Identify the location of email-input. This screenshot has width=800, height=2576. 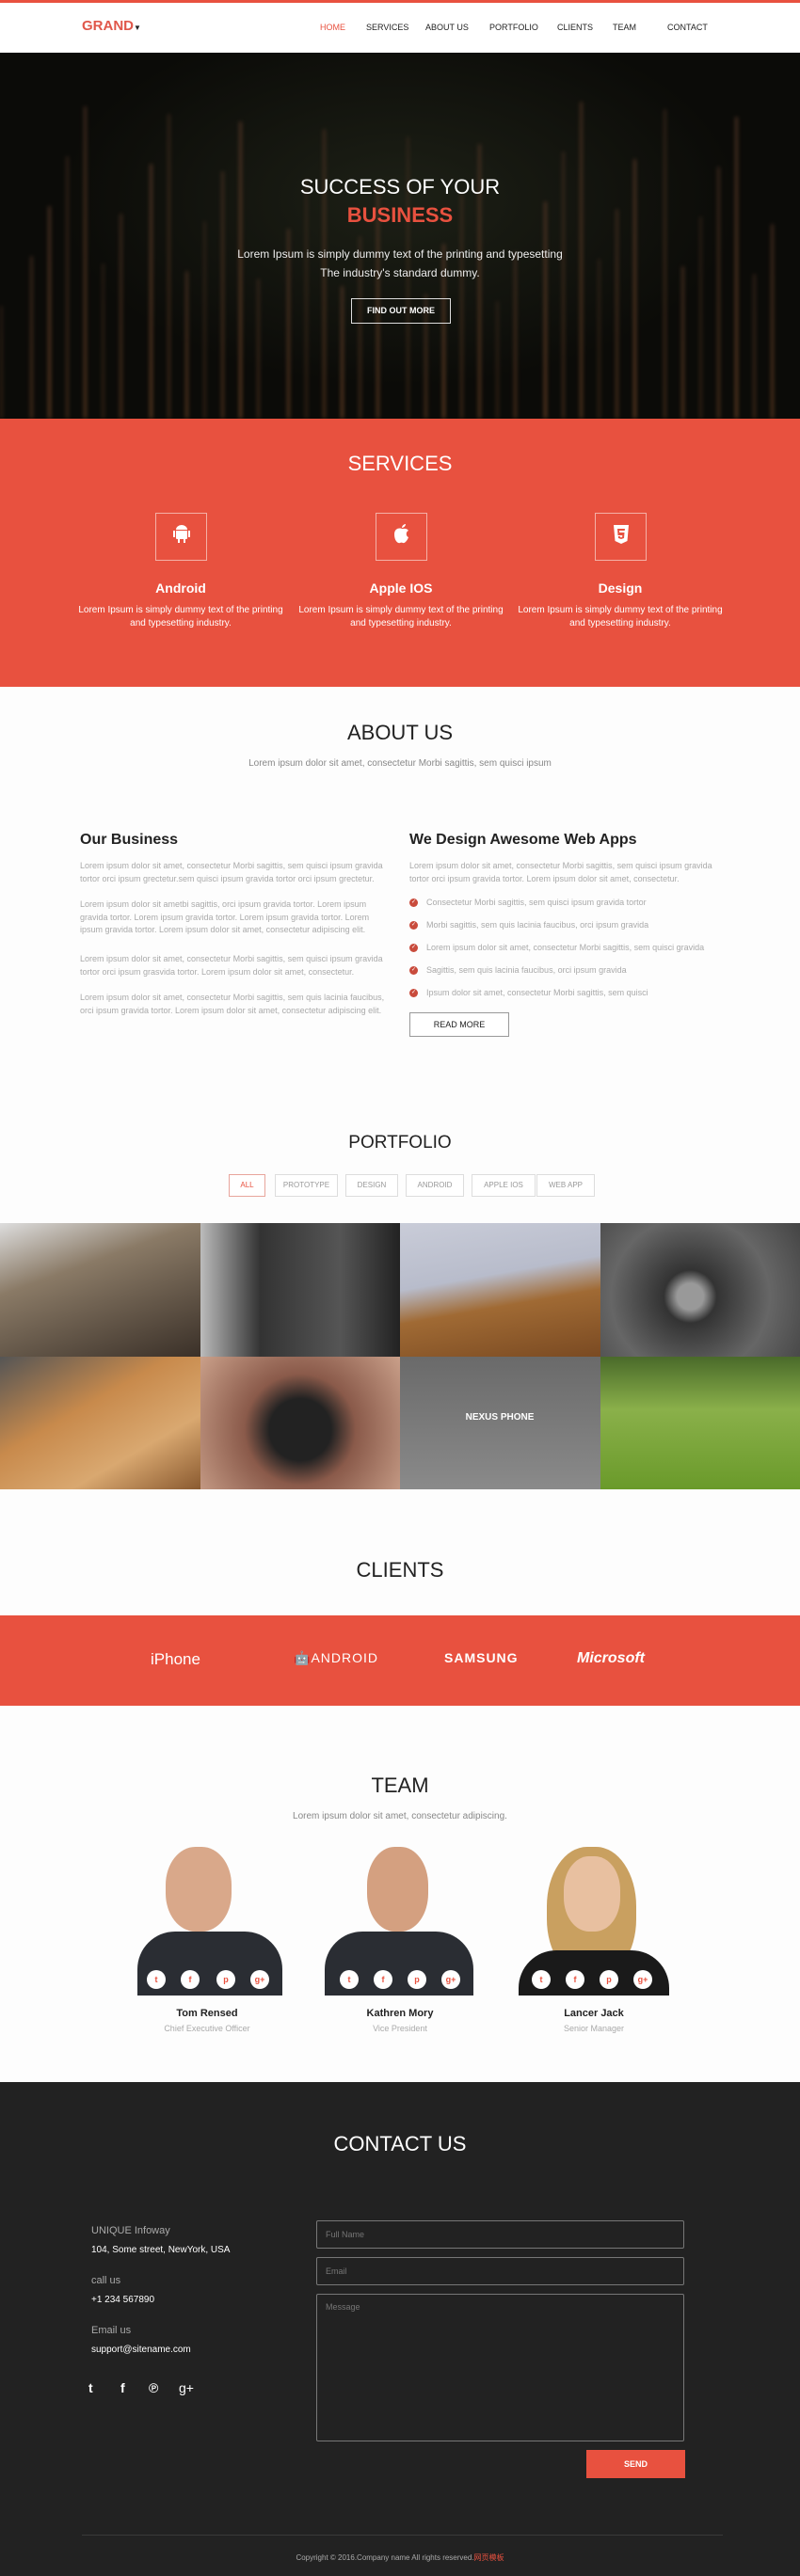
(500, 2271).